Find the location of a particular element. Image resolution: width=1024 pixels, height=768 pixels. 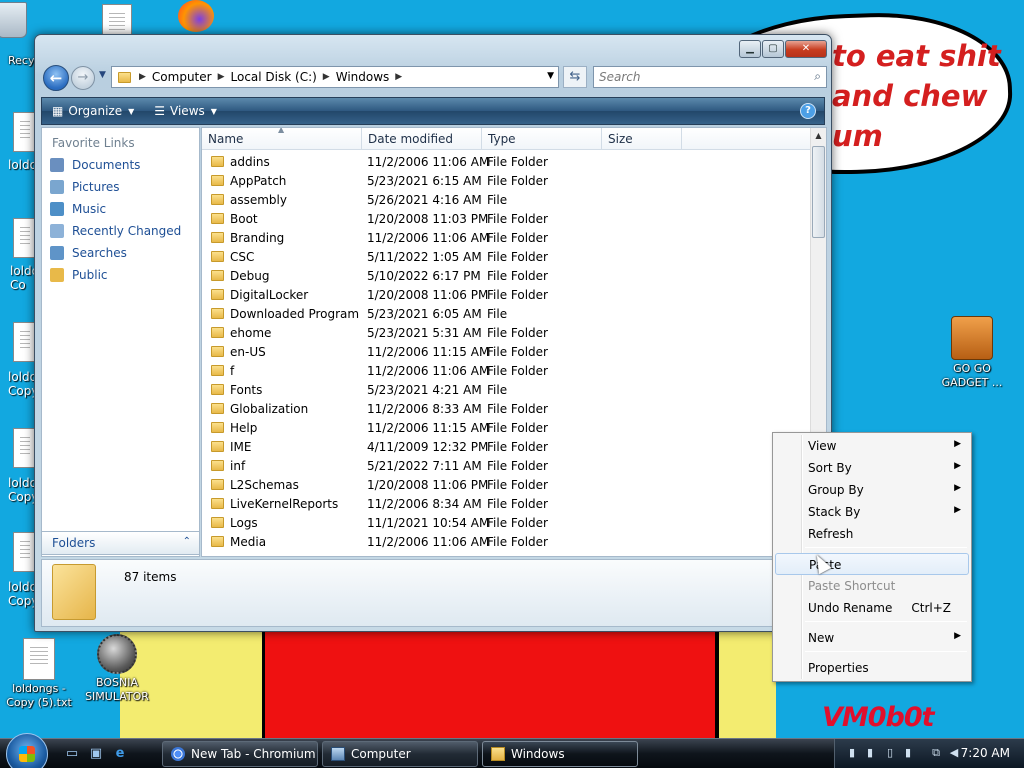

recent-pages-dropdown: ▼ is located at coordinates (102, 75).